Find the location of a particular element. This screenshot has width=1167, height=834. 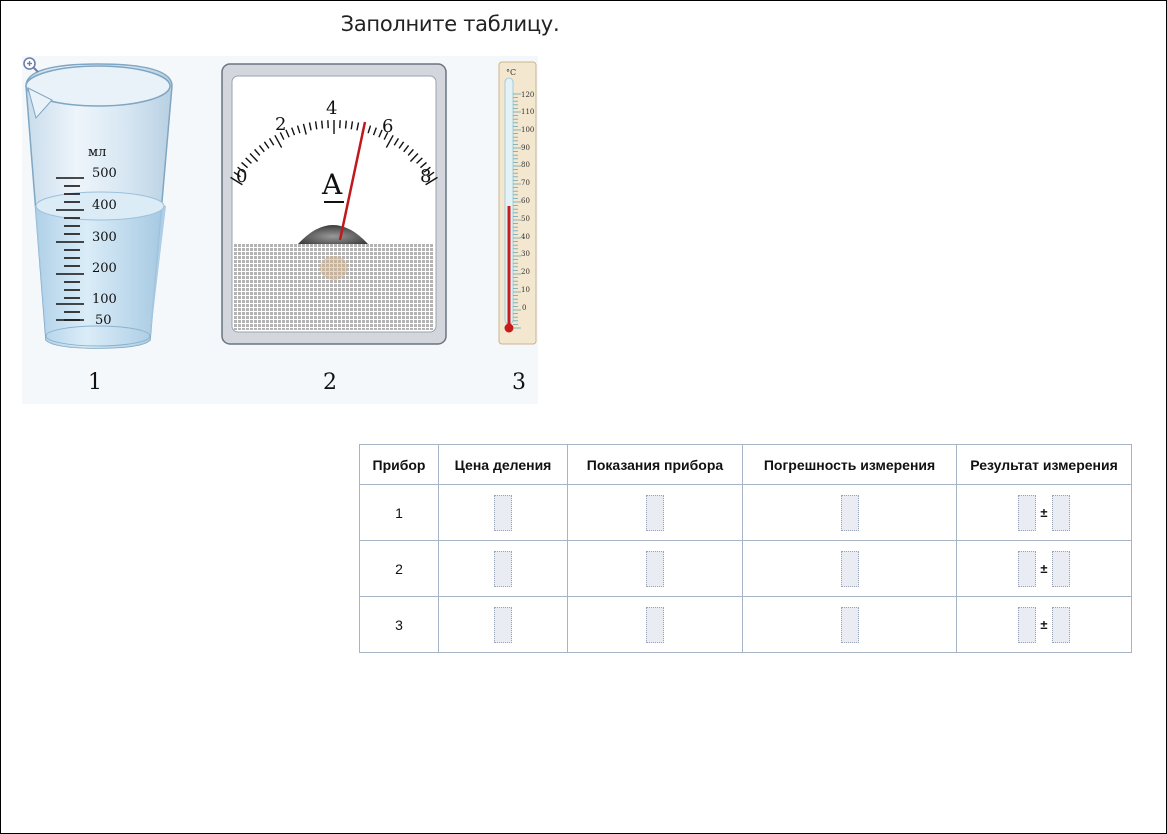

thermo-100: 100 is located at coordinates (527, 130).